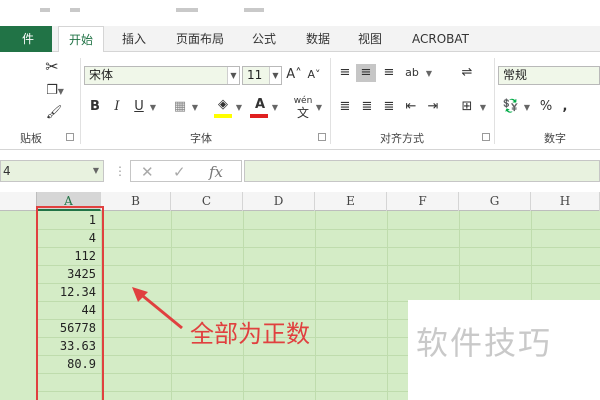 Image resolution: width=600 pixels, height=400 pixels. Describe the element at coordinates (345, 73) in the screenshot. I see `align-top-icon: ≡` at that location.